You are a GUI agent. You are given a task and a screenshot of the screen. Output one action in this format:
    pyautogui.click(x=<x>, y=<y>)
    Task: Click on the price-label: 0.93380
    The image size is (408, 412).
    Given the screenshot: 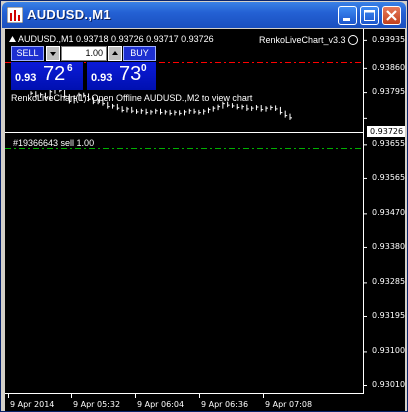 What is the action you would take?
    pyautogui.click(x=389, y=246)
    